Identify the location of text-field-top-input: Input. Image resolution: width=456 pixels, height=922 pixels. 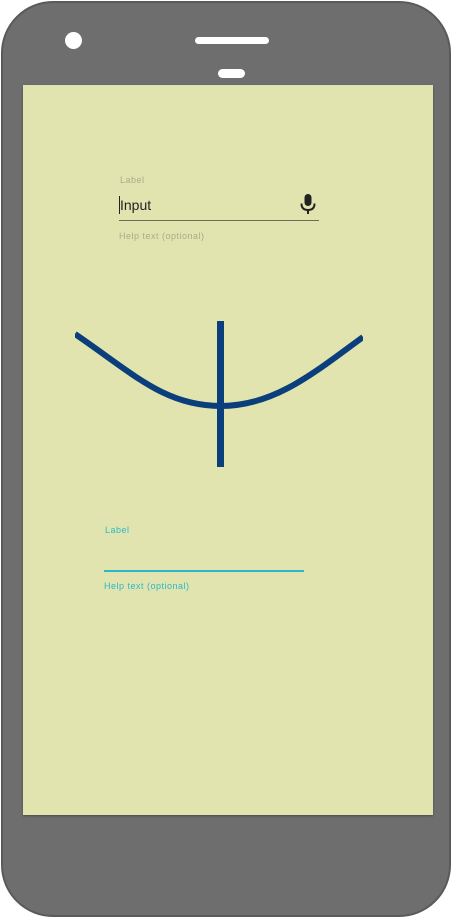
(219, 206).